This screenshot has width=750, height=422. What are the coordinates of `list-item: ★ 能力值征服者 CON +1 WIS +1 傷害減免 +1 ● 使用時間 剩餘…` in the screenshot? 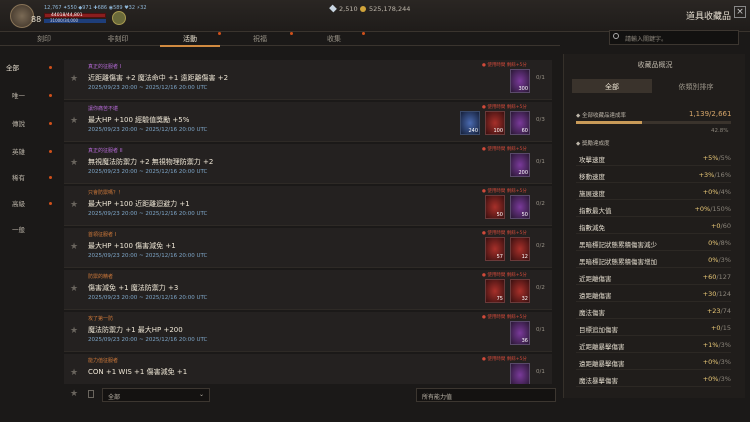 It's located at (308, 369).